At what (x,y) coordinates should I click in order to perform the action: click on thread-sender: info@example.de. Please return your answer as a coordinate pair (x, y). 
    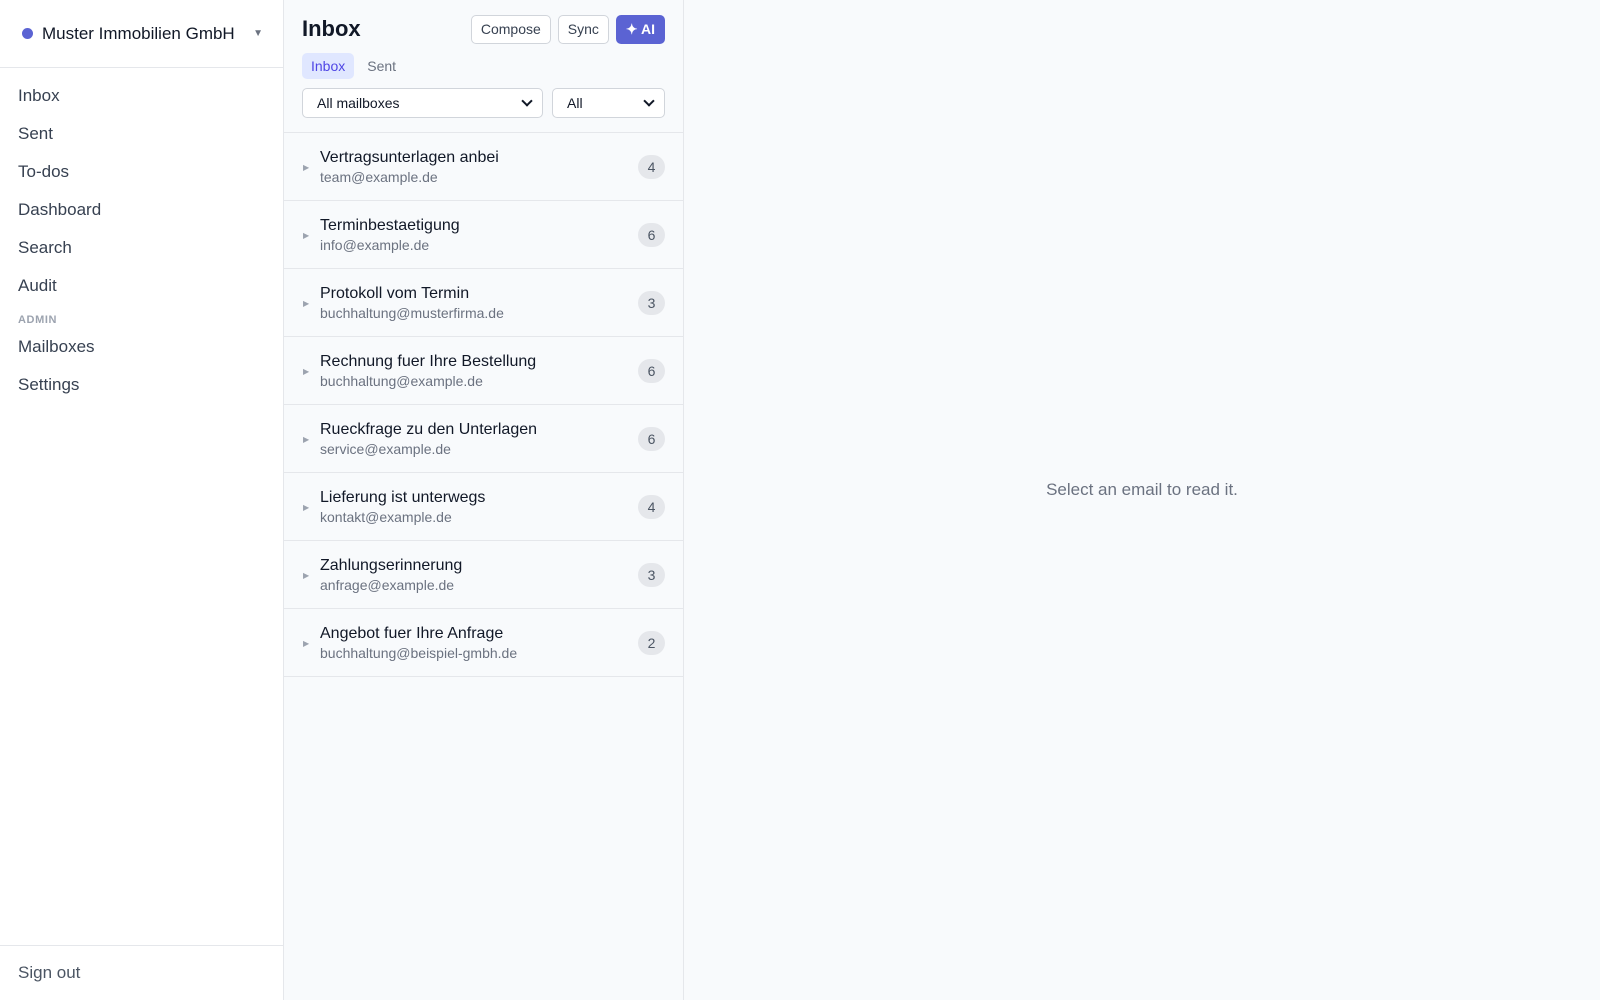
    Looking at the image, I should click on (375, 244).